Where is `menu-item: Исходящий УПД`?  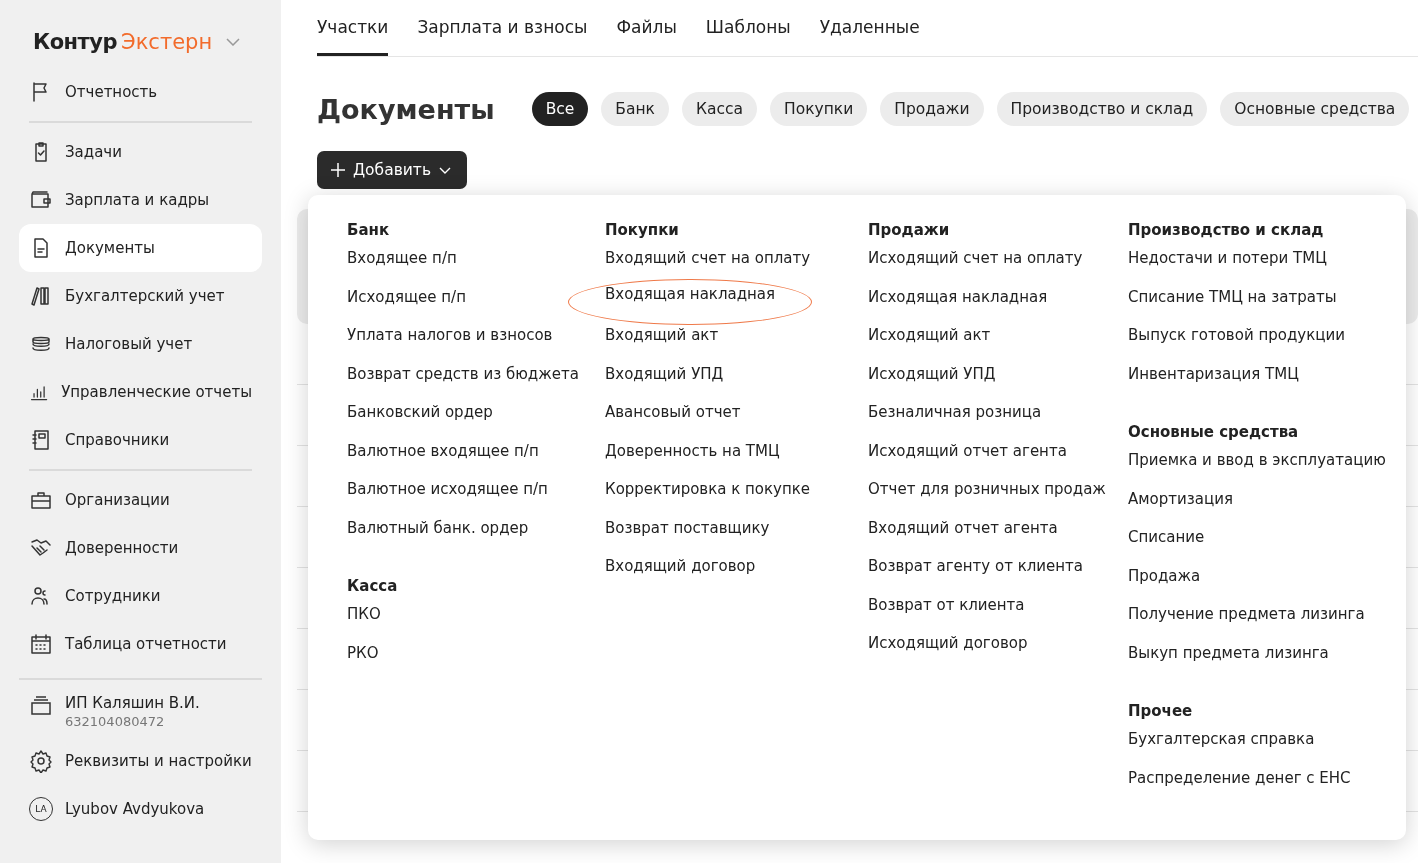 menu-item: Исходящий УПД is located at coordinates (998, 381).